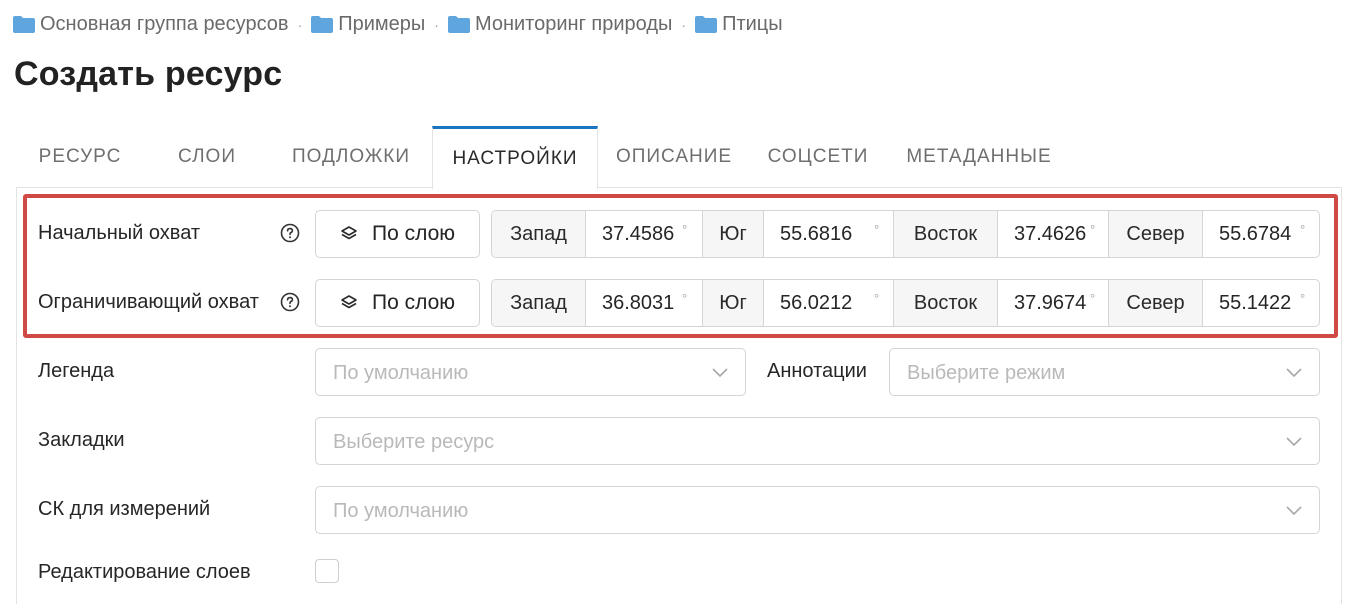 This screenshot has width=1356, height=604. What do you see at coordinates (986, 373) in the screenshot?
I see `annotations-placeholder: Выберите режим` at bounding box center [986, 373].